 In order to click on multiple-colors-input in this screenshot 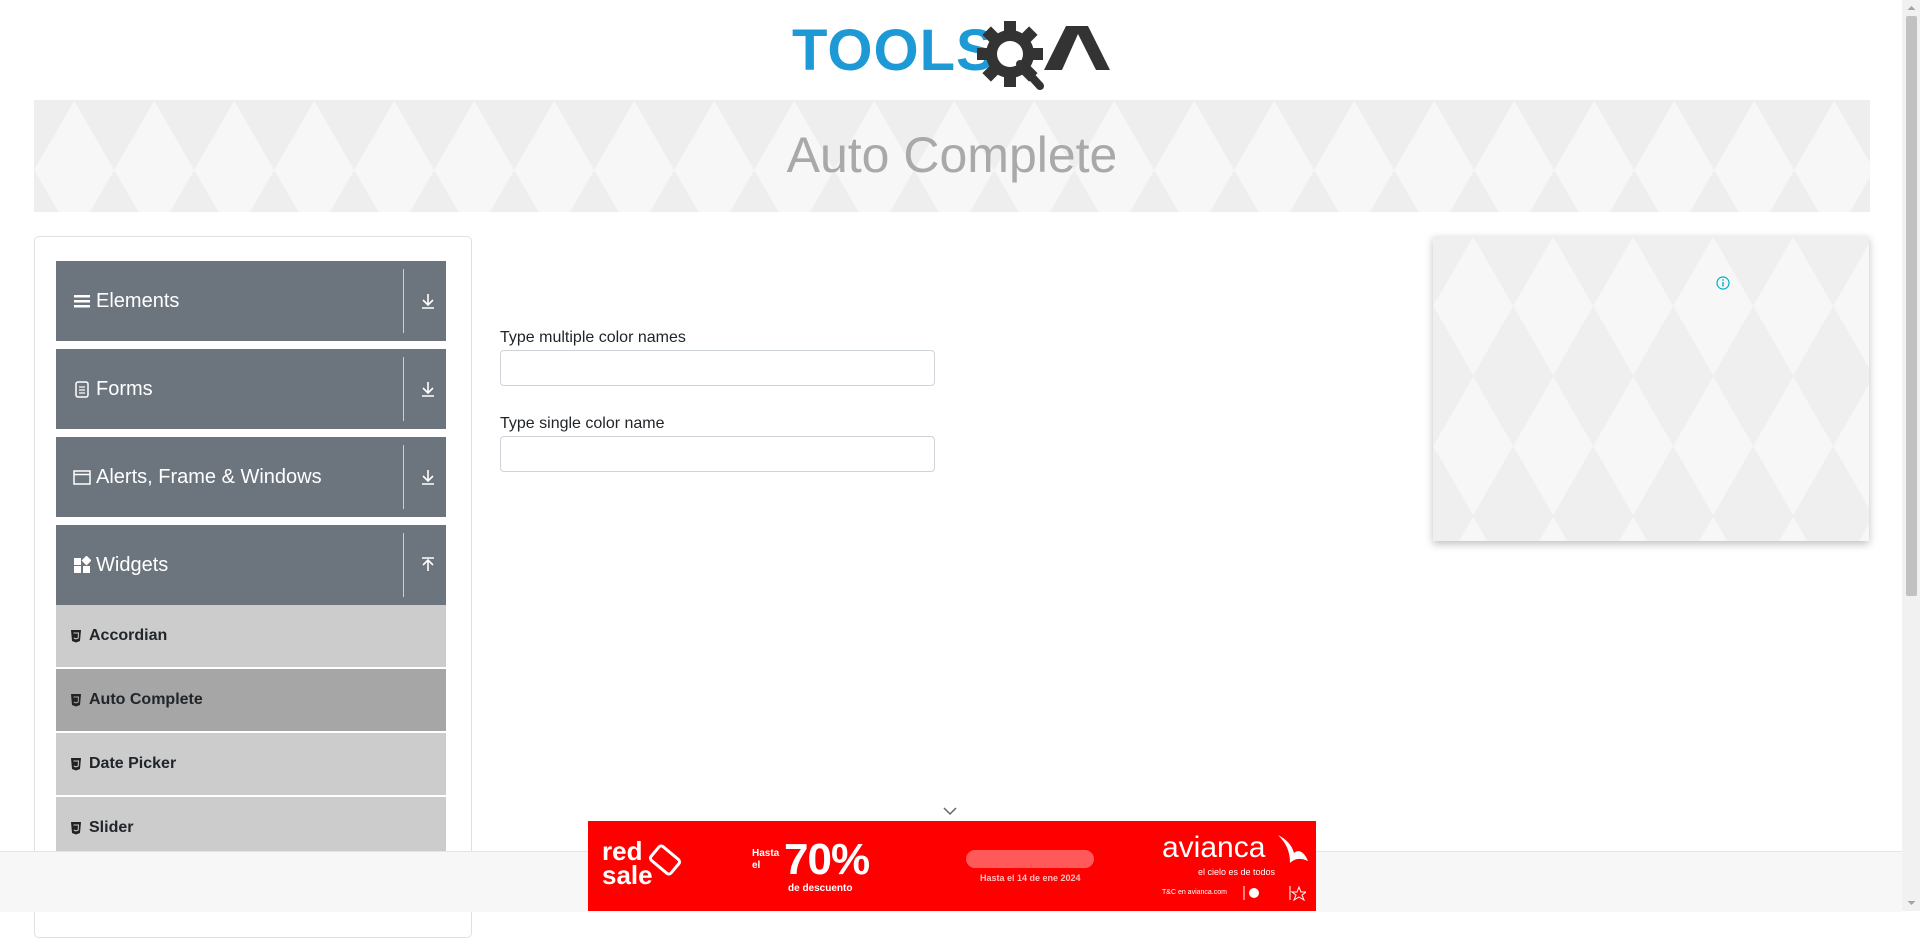, I will do `click(717, 368)`.